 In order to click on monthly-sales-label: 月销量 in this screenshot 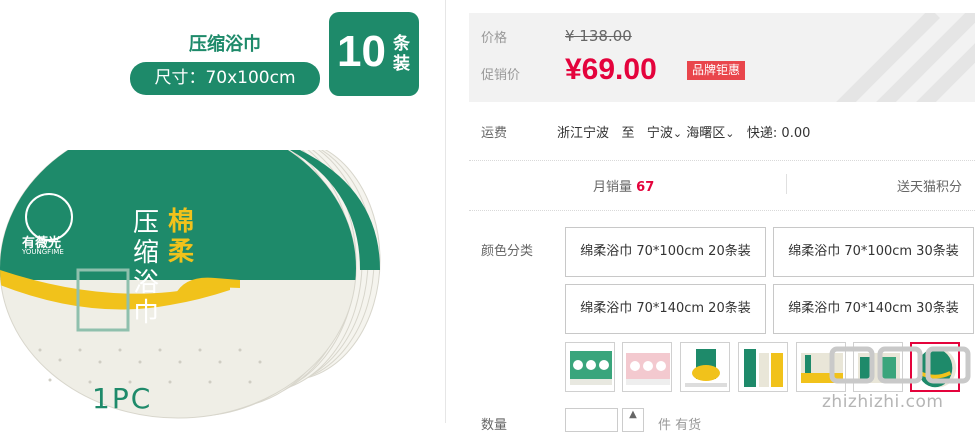, I will do `click(613, 187)`.